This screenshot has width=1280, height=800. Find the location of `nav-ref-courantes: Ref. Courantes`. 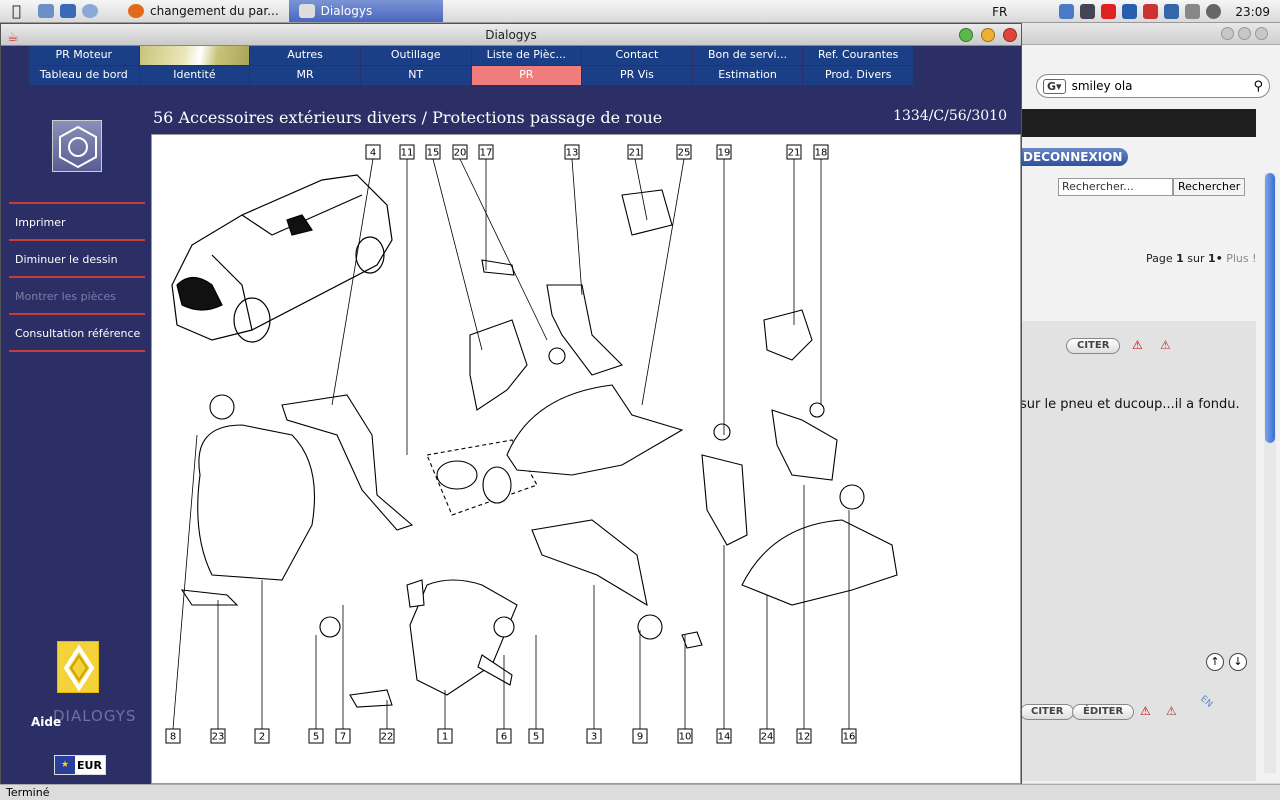

nav-ref-courantes: Ref. Courantes is located at coordinates (858, 55).